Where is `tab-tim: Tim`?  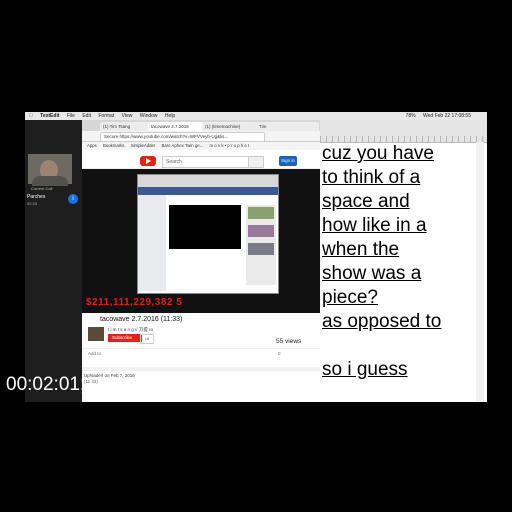 tab-tim: Tim is located at coordinates (287, 126).